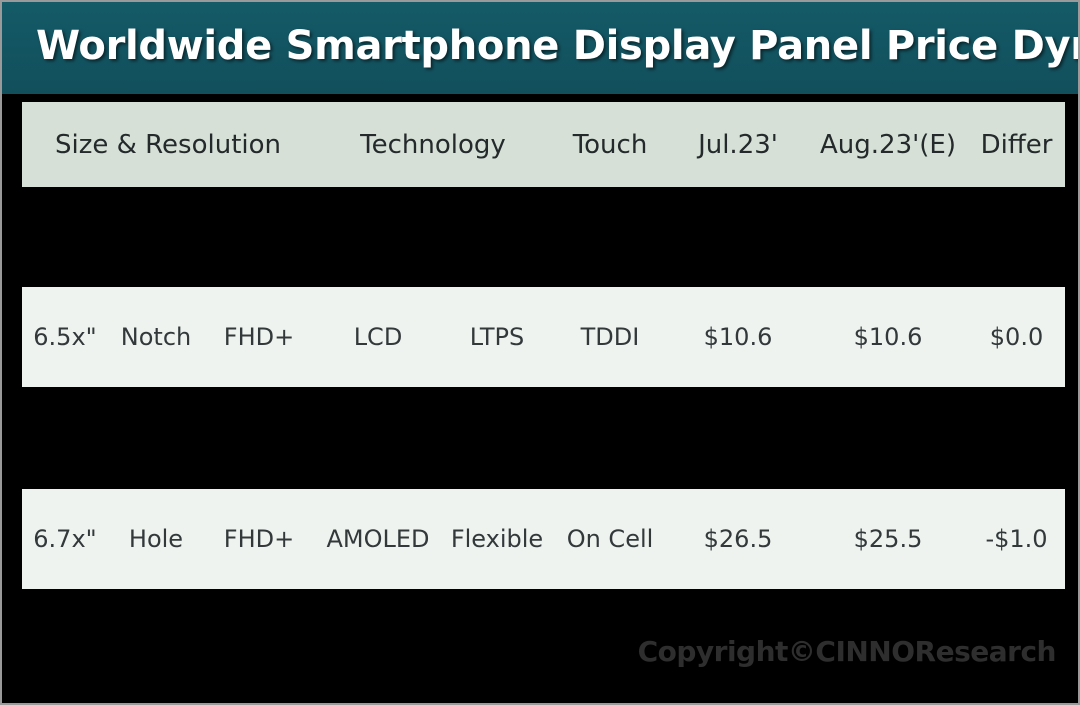 The width and height of the screenshot is (1080, 705). What do you see at coordinates (738, 144) in the screenshot?
I see `column-header-jul23: Jul.23'` at bounding box center [738, 144].